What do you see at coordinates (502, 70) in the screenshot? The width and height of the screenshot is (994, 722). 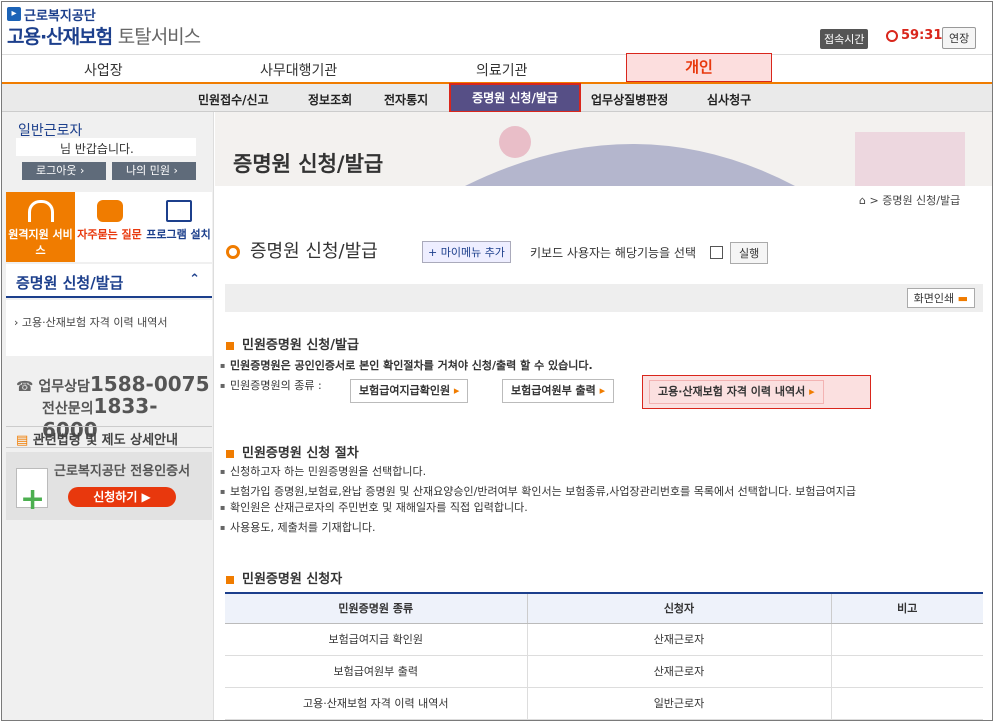 I see `gnb-item-medical: 의료기관` at bounding box center [502, 70].